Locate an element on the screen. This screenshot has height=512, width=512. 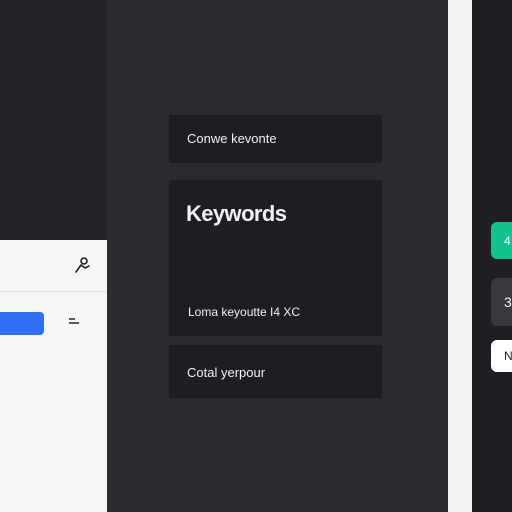
white-pill-button: N is located at coordinates (501, 356).